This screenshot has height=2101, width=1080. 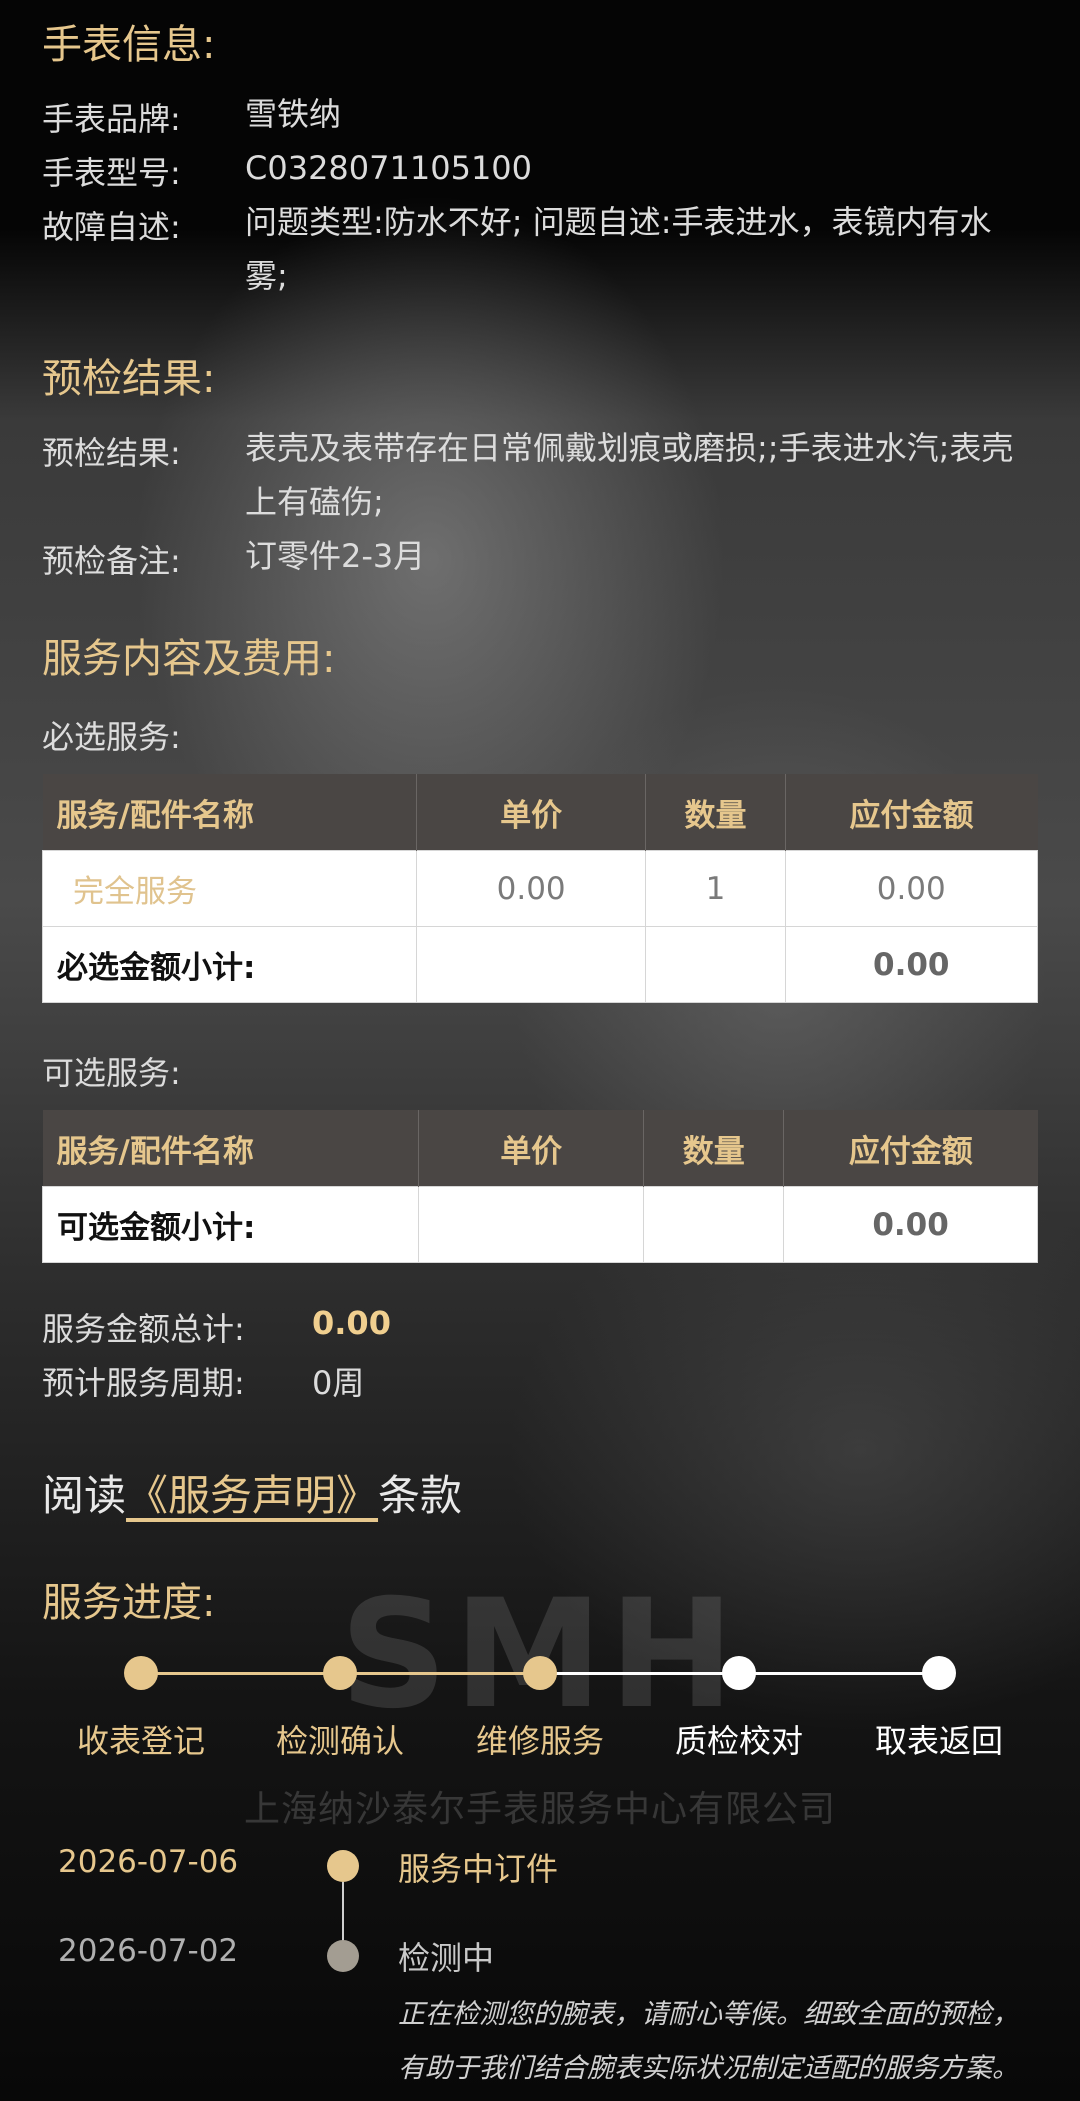 I want to click on subtotal-row: 可选金额小计: 0.00, so click(x=540, y=1224).